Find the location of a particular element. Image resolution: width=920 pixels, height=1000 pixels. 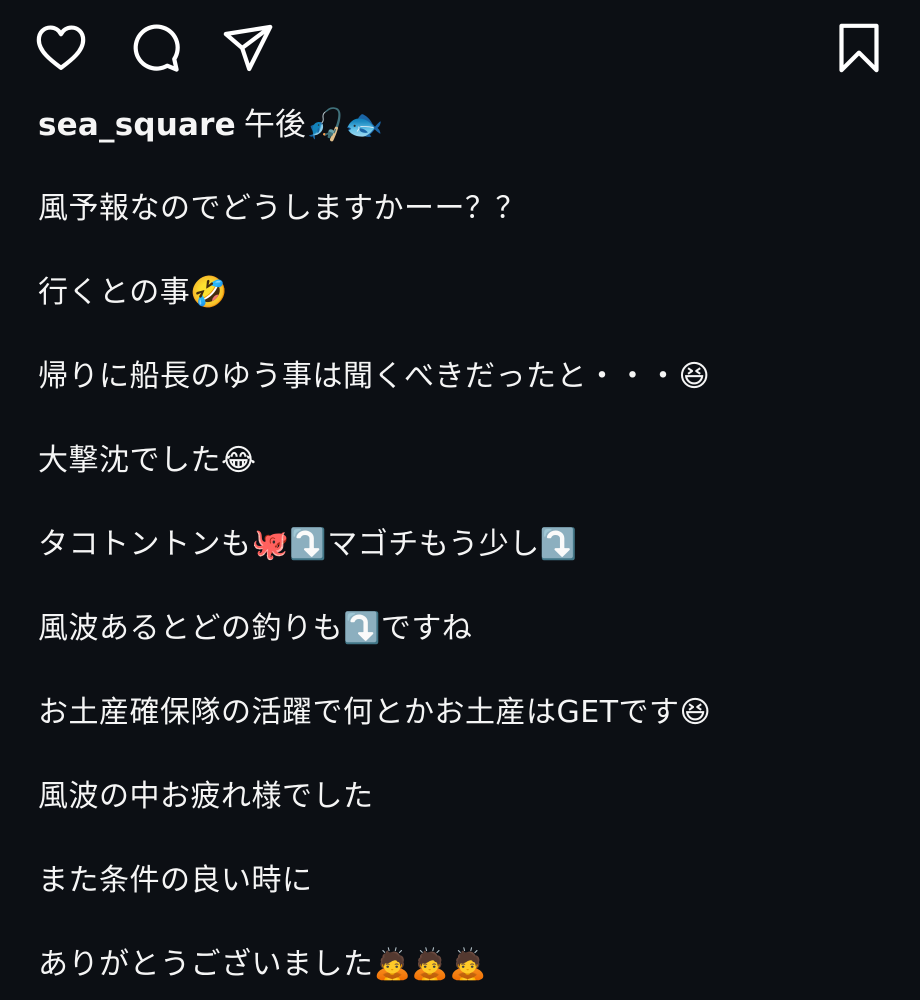

caption-line: 風波の中お疲れ様でした is located at coordinates (206, 796).